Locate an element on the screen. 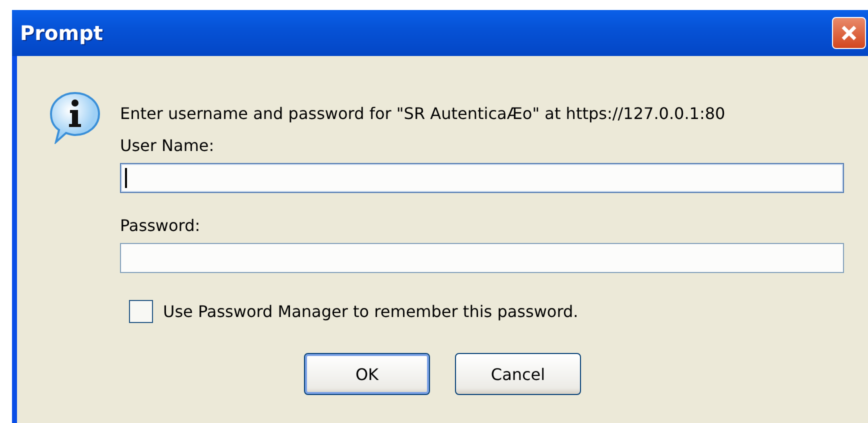 Image resolution: width=868 pixels, height=423 pixels. checkbox is located at coordinates (141, 311).